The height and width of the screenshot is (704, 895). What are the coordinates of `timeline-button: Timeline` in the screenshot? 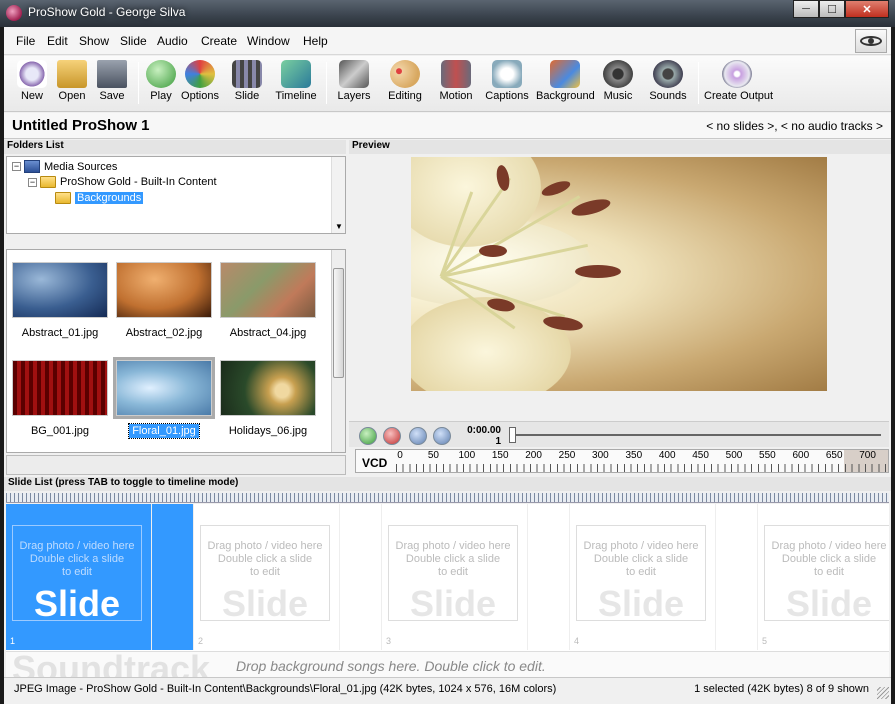 It's located at (296, 84).